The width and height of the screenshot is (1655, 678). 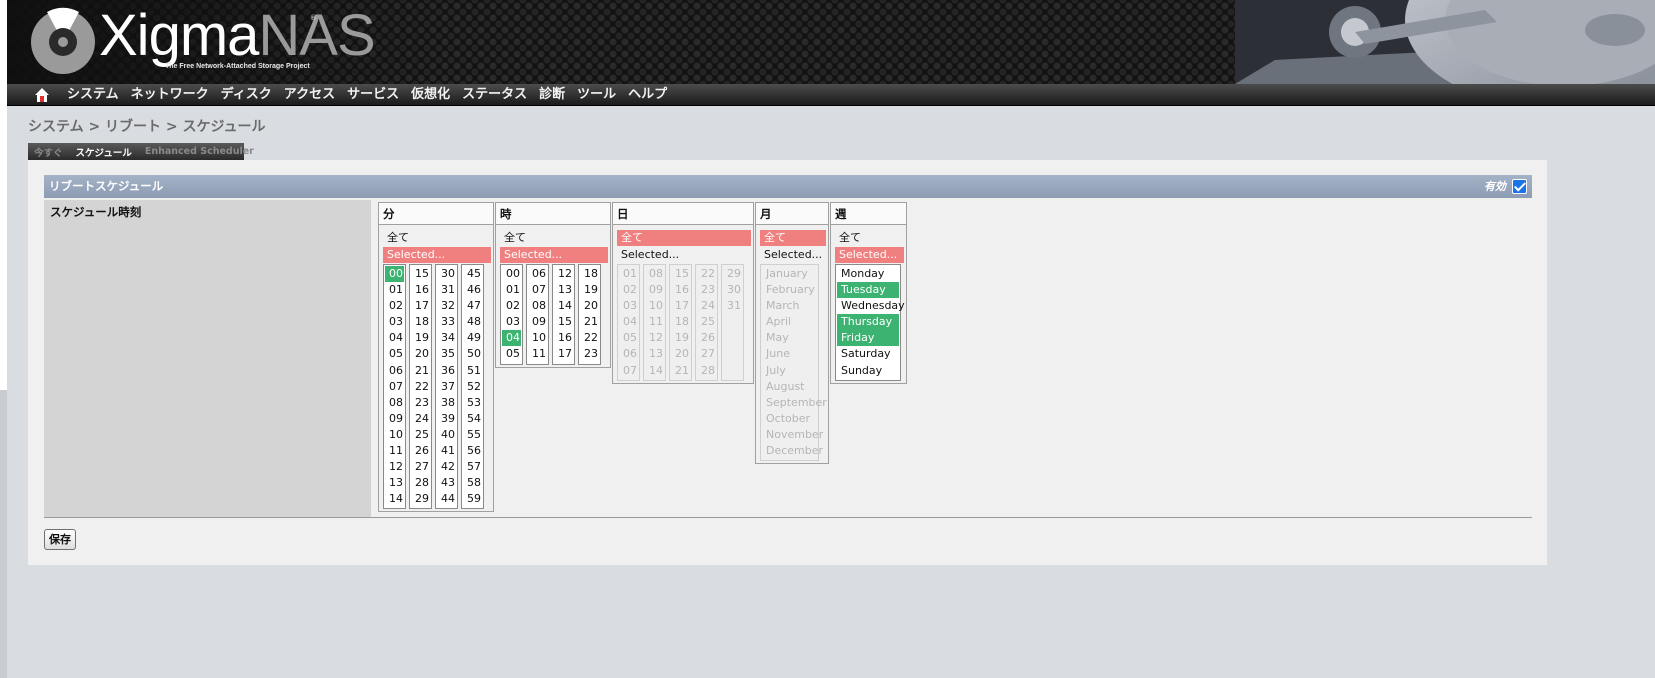 What do you see at coordinates (394, 403) in the screenshot?
I see `minutes-value-item: 08` at bounding box center [394, 403].